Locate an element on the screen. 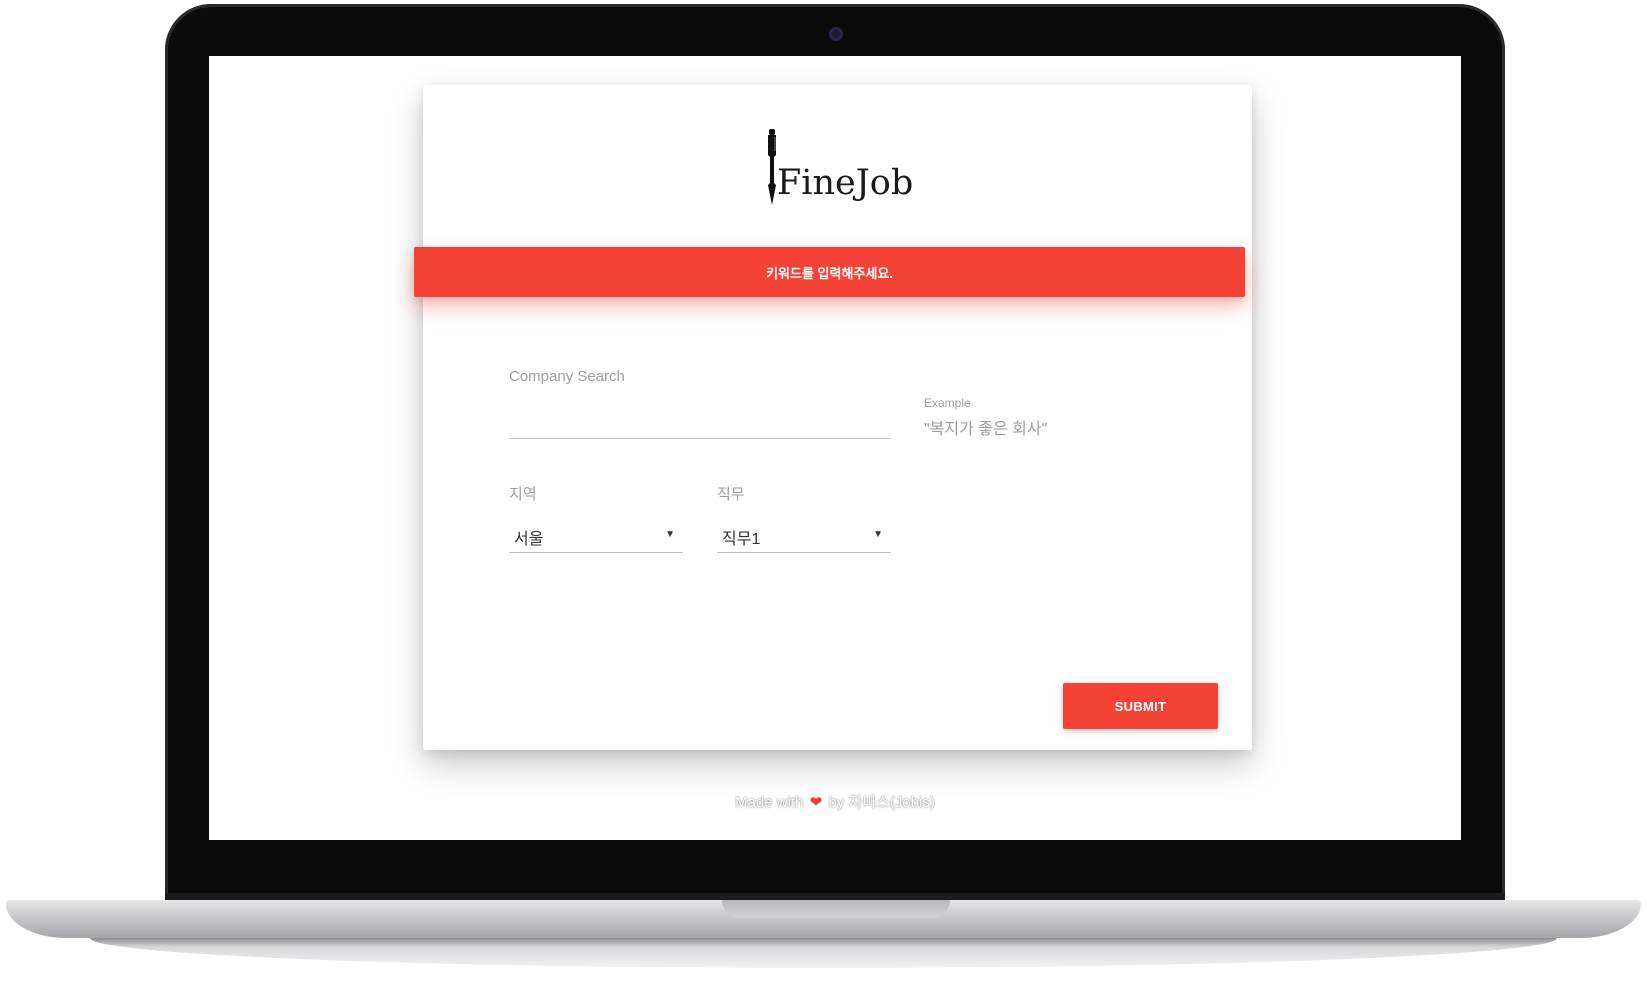  region-selected-value: 서울 is located at coordinates (529, 539).